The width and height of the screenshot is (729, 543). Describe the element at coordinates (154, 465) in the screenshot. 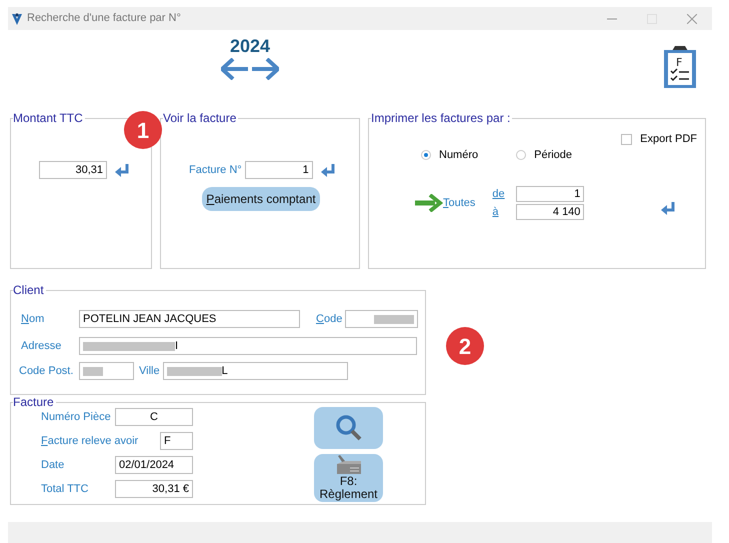

I see `text-field: 02/01/2024` at that location.